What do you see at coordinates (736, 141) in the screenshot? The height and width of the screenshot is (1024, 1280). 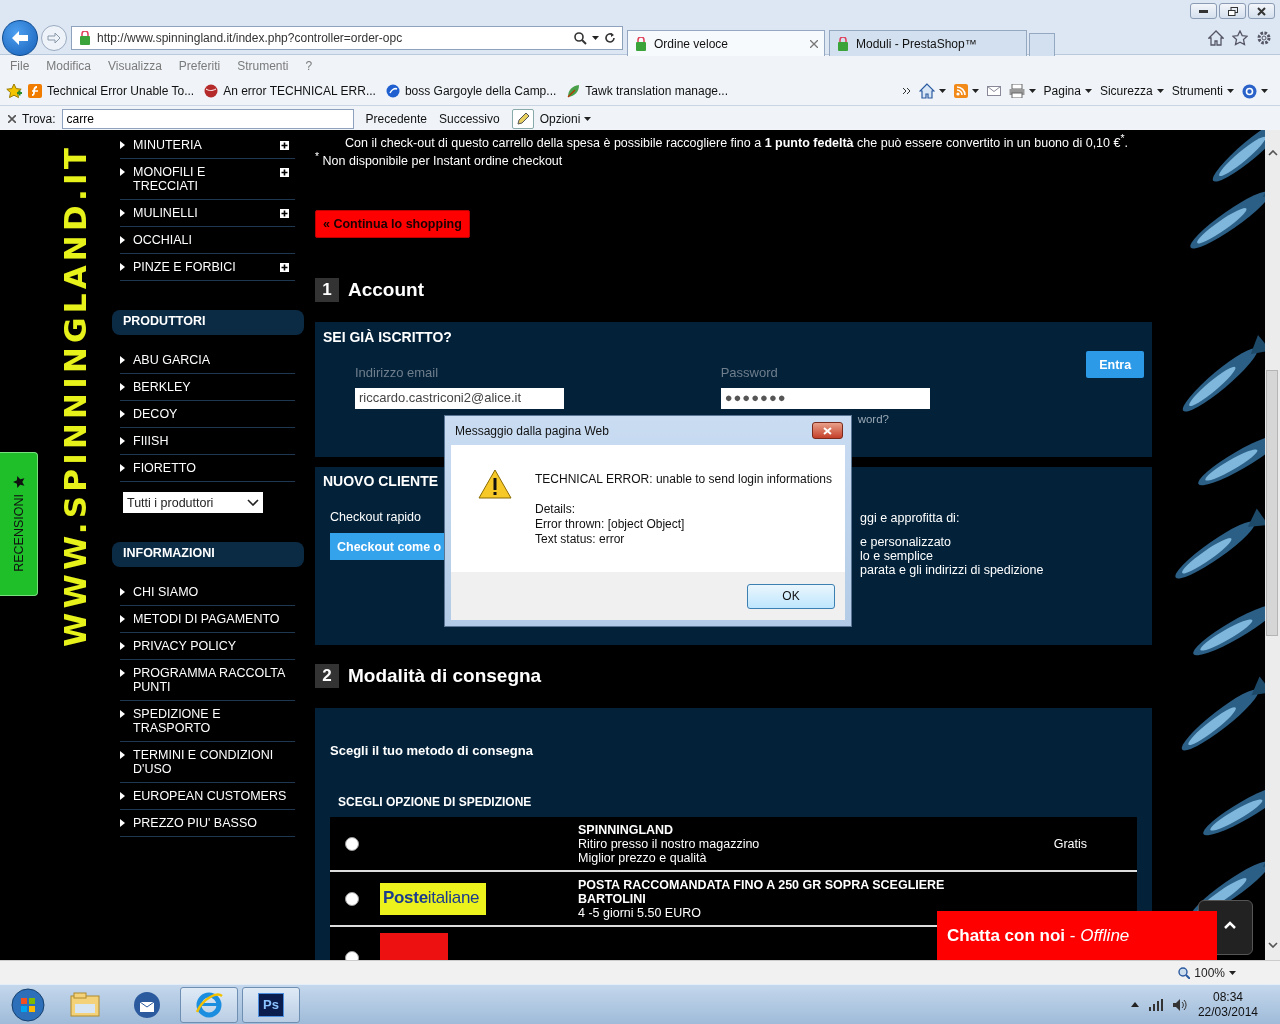 I see `loyalty-notice: Con il check-out di questo carrello della spesa è possibile raccogliere fino a 1 punto fedeltà che può essere convertito in un buono di 0,10 €$^{*}$.` at bounding box center [736, 141].